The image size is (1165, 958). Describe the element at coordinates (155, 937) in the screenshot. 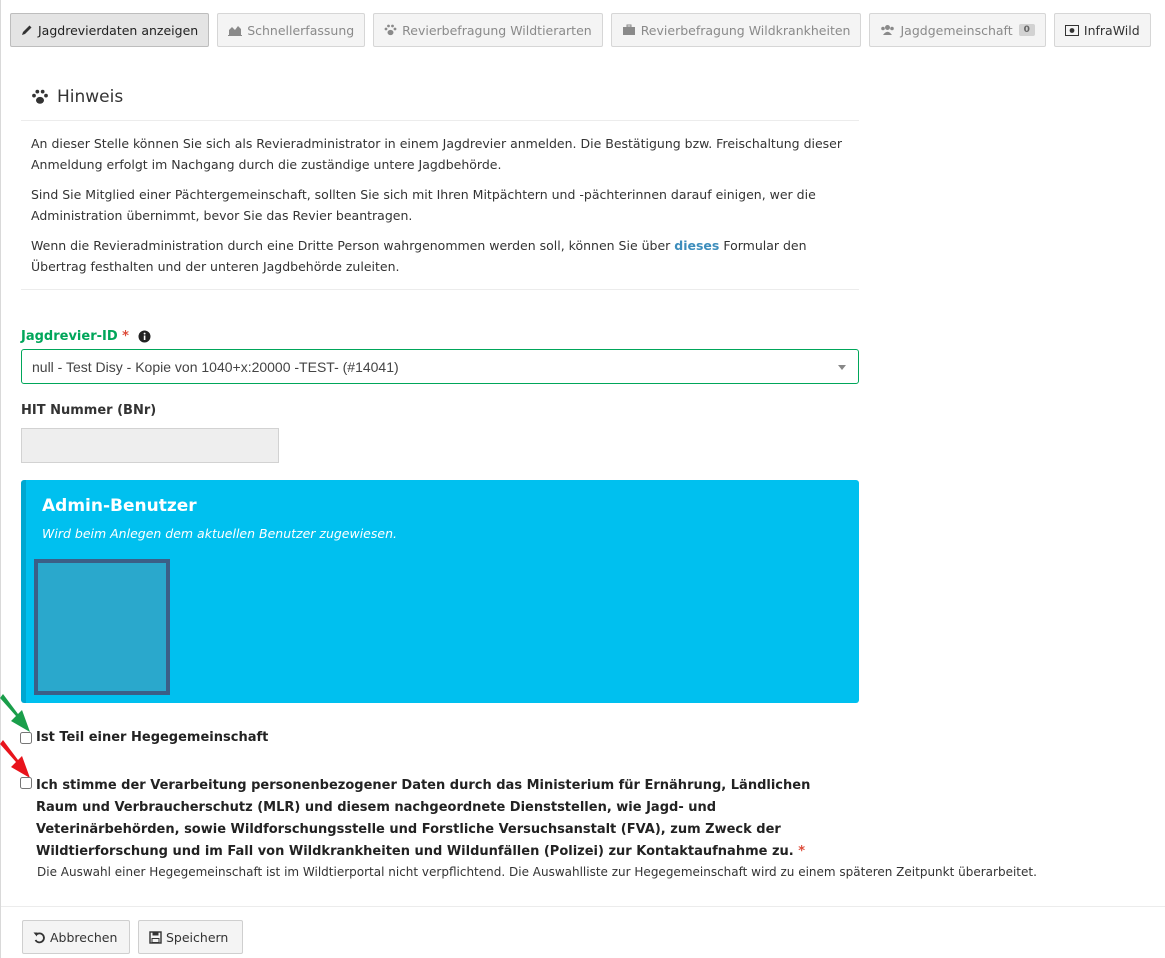

I see `floppy-disk-icon` at that location.